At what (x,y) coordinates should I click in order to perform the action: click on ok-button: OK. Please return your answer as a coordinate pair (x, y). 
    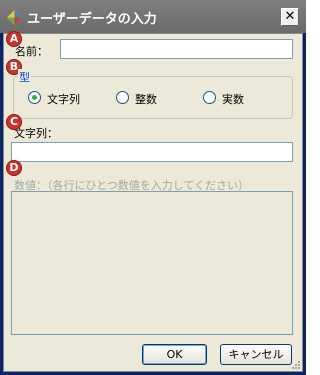
    Looking at the image, I should click on (174, 354).